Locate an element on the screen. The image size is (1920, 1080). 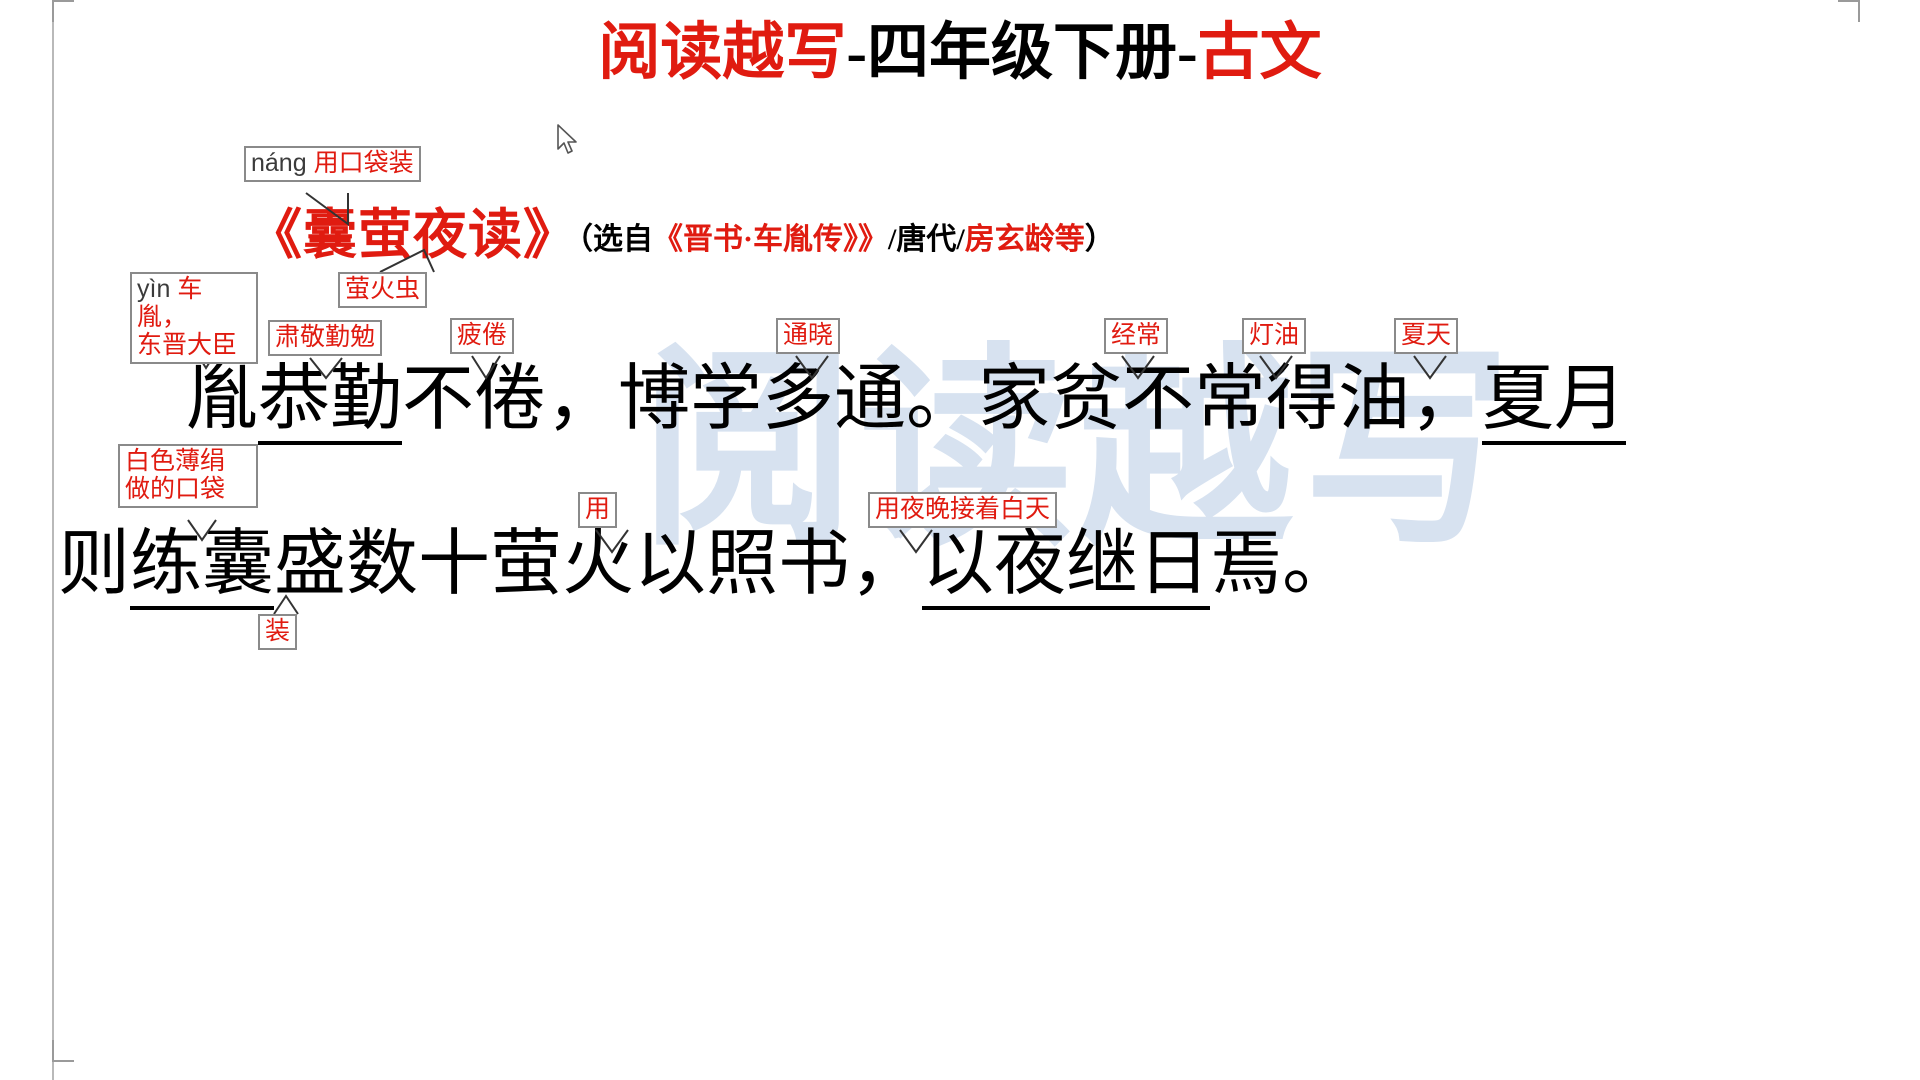
source-dynasty: 唐代 is located at coordinates (926, 239).